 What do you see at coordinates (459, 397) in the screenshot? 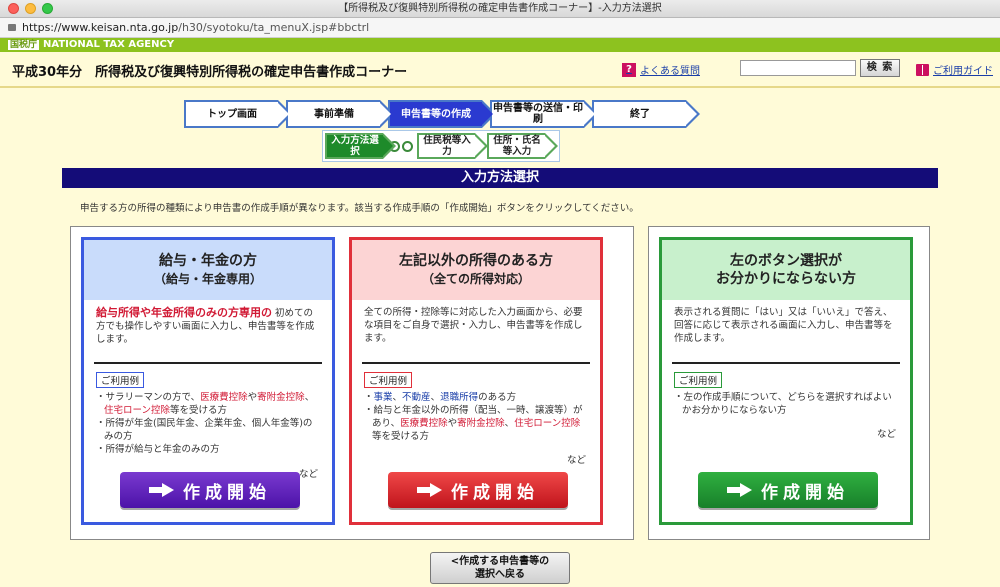
I see `retirement-income-link: 退職所得` at bounding box center [459, 397].